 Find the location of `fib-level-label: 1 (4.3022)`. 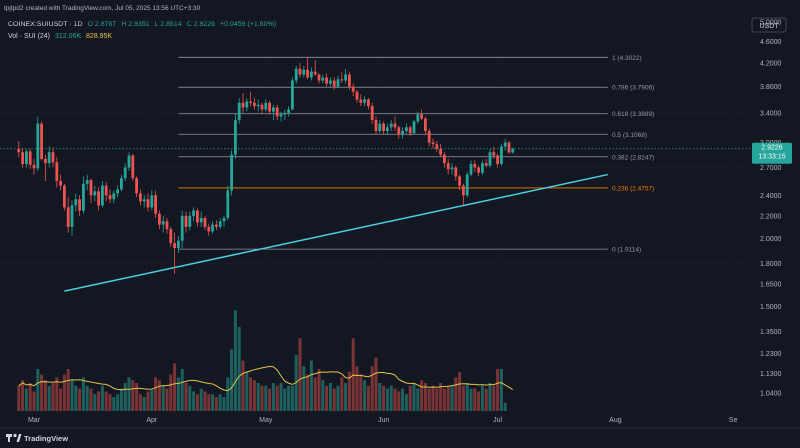

fib-level-label: 1 (4.3022) is located at coordinates (627, 58).